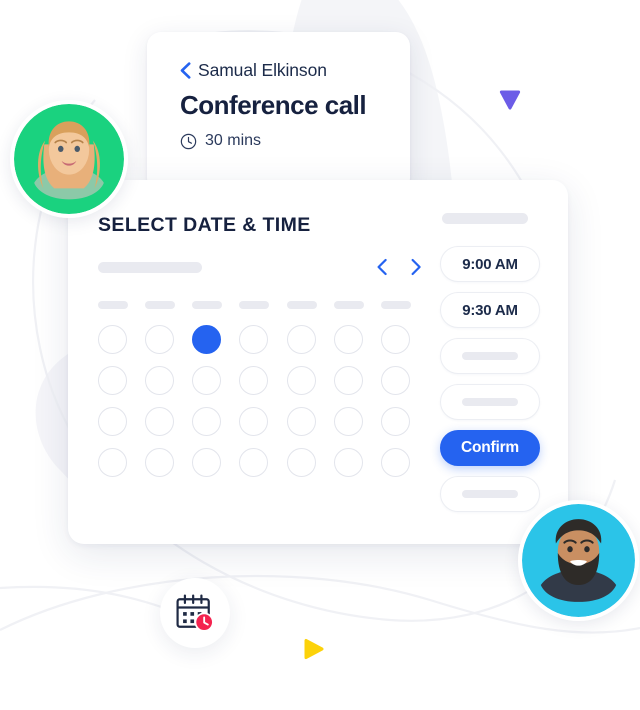  I want to click on calendar-day-selected, so click(207, 339).